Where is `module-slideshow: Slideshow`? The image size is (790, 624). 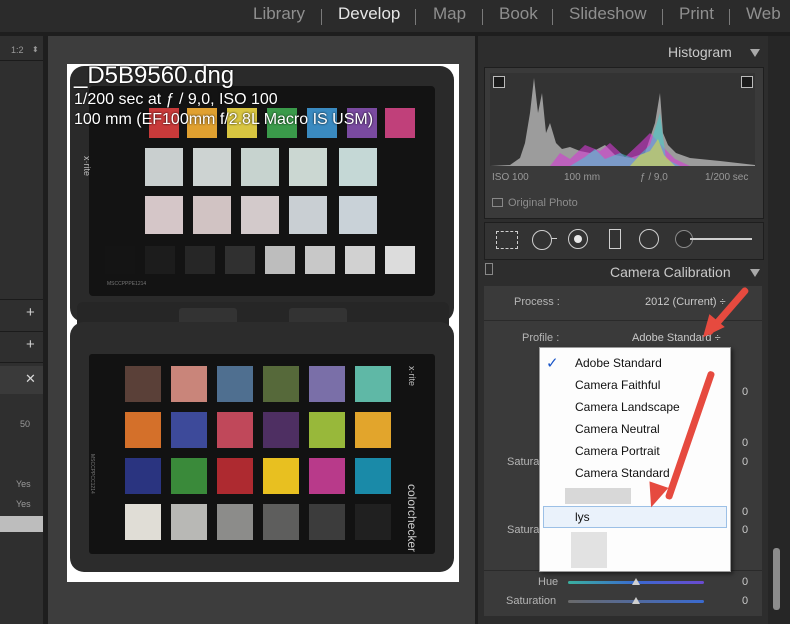 module-slideshow: Slideshow is located at coordinates (608, 14).